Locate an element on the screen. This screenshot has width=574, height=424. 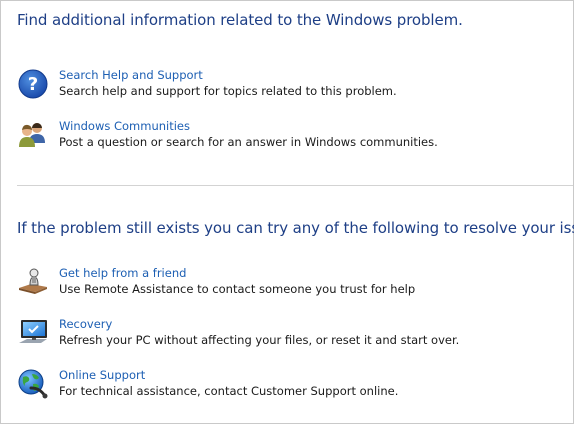
recovery-link: Recovery is located at coordinates (85, 324).